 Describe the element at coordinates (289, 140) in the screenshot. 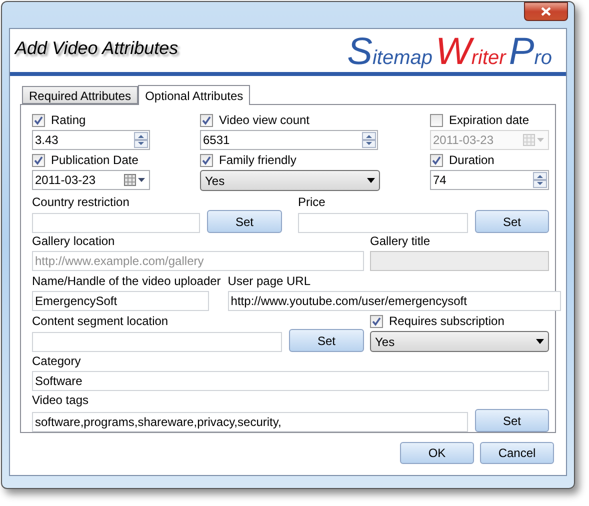

I see `number-field: 6531` at that location.